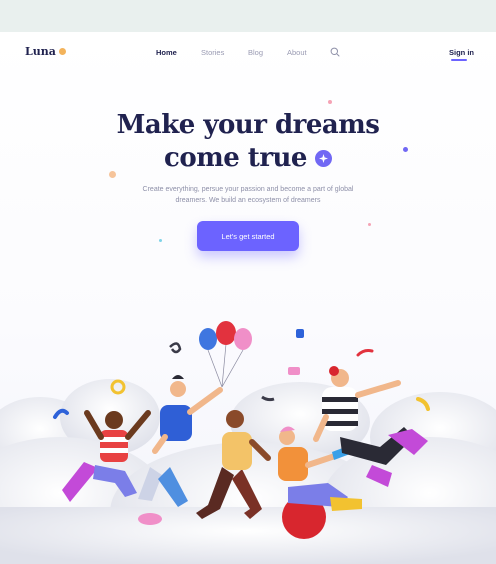 This screenshot has width=496, height=564. What do you see at coordinates (235, 158) in the screenshot?
I see `hero-title-line2: come true` at bounding box center [235, 158].